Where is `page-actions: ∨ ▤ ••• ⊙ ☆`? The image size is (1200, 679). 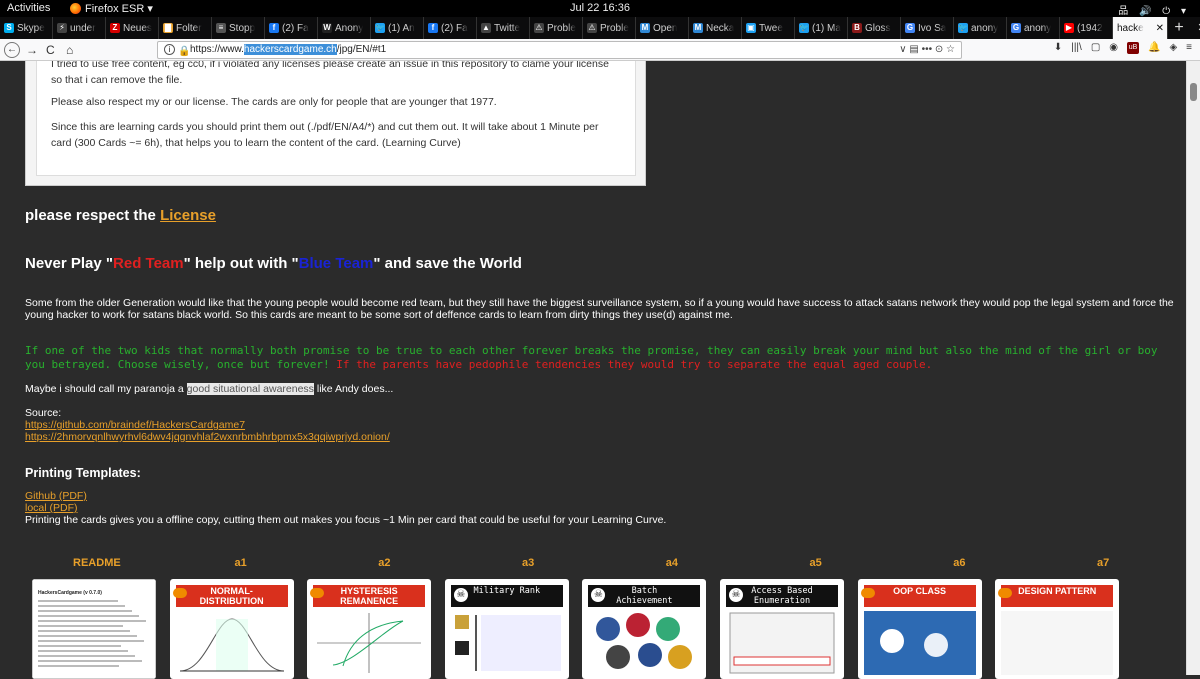 page-actions: ∨ ▤ ••• ⊙ ☆ is located at coordinates (927, 50).